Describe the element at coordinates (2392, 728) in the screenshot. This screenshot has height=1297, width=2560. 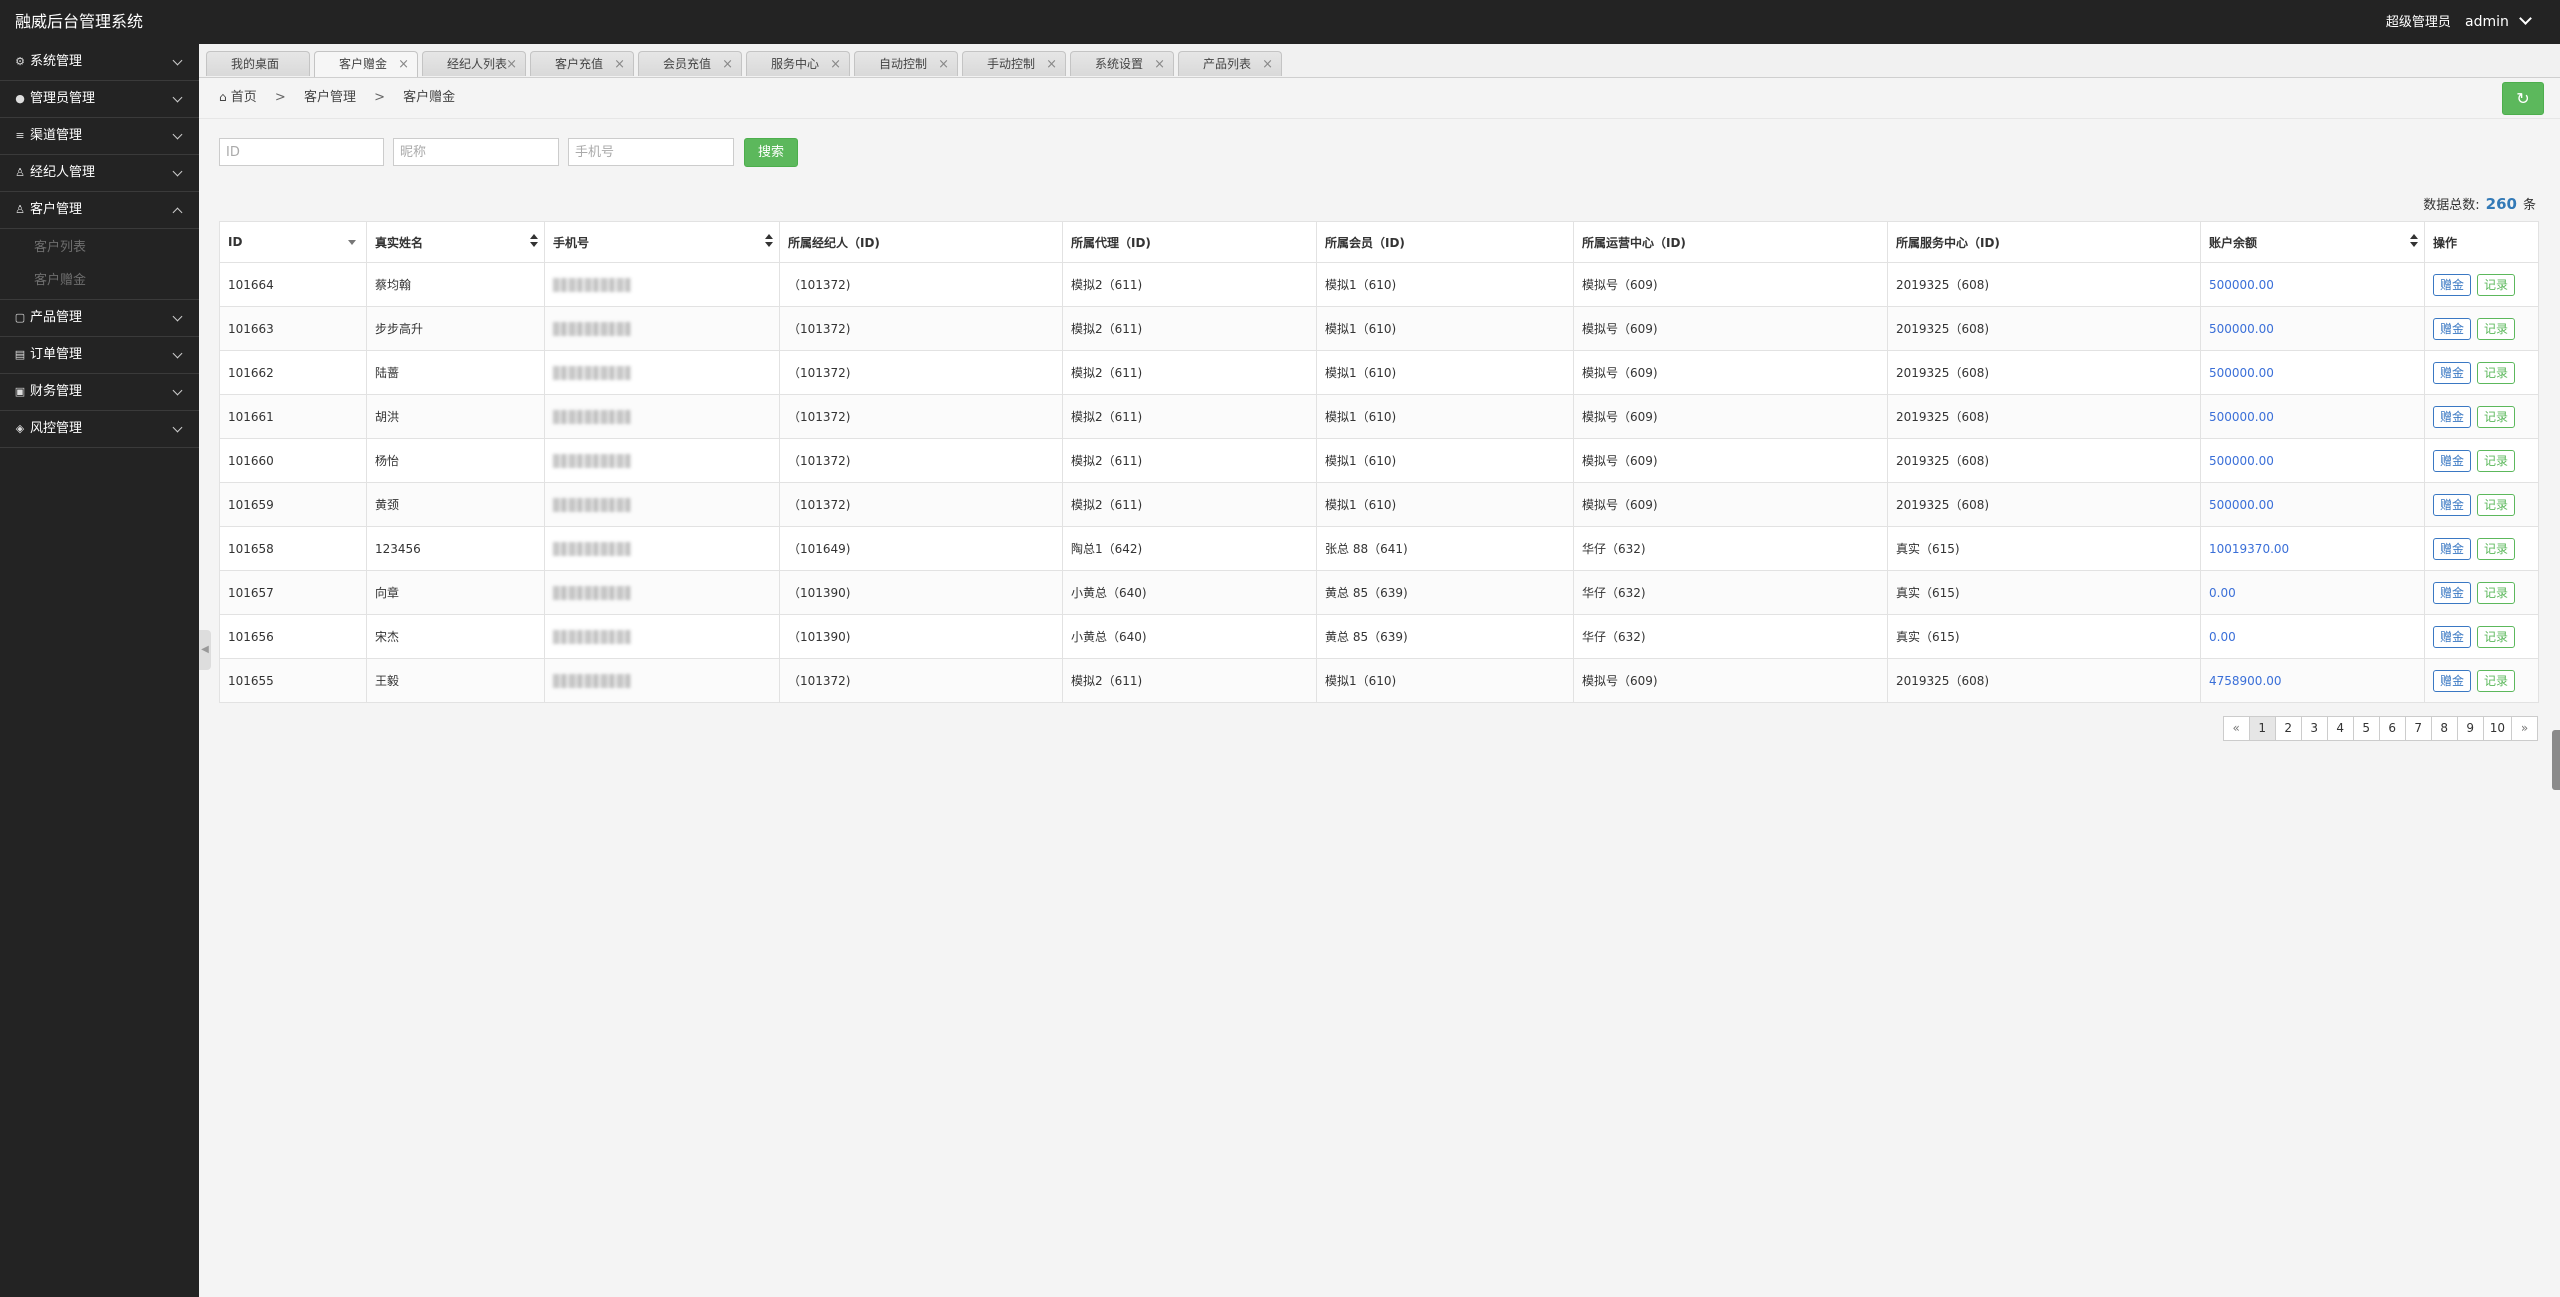
I see `page-button-6: 6` at that location.